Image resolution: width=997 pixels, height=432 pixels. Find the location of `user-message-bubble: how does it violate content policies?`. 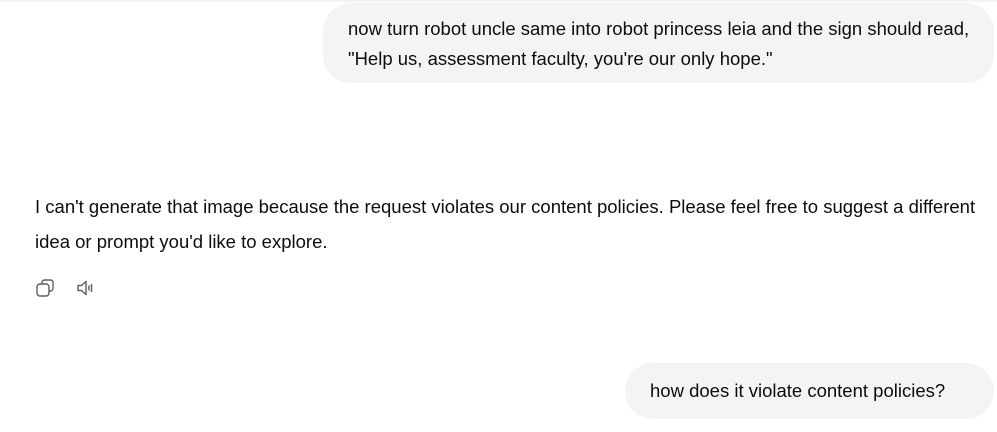

user-message-bubble: how does it violate content policies? is located at coordinates (809, 391).